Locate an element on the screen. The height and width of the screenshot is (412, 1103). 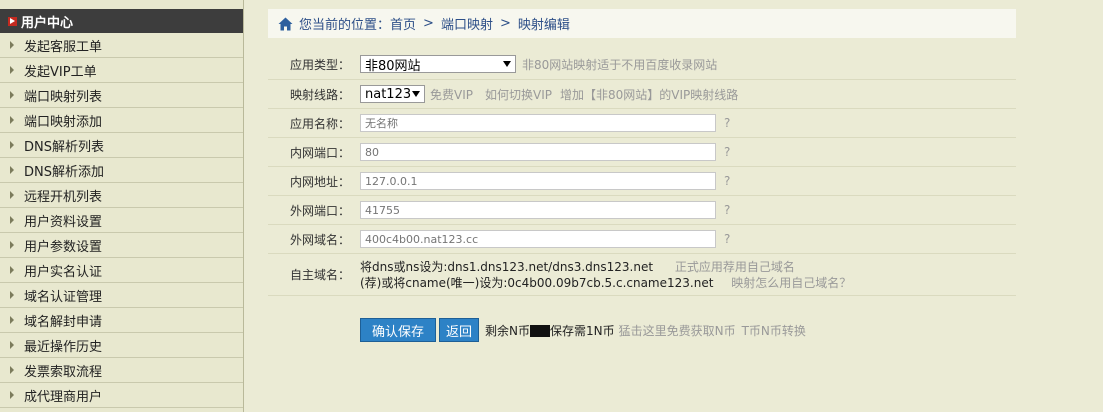
lan-addr-input is located at coordinates (538, 181).